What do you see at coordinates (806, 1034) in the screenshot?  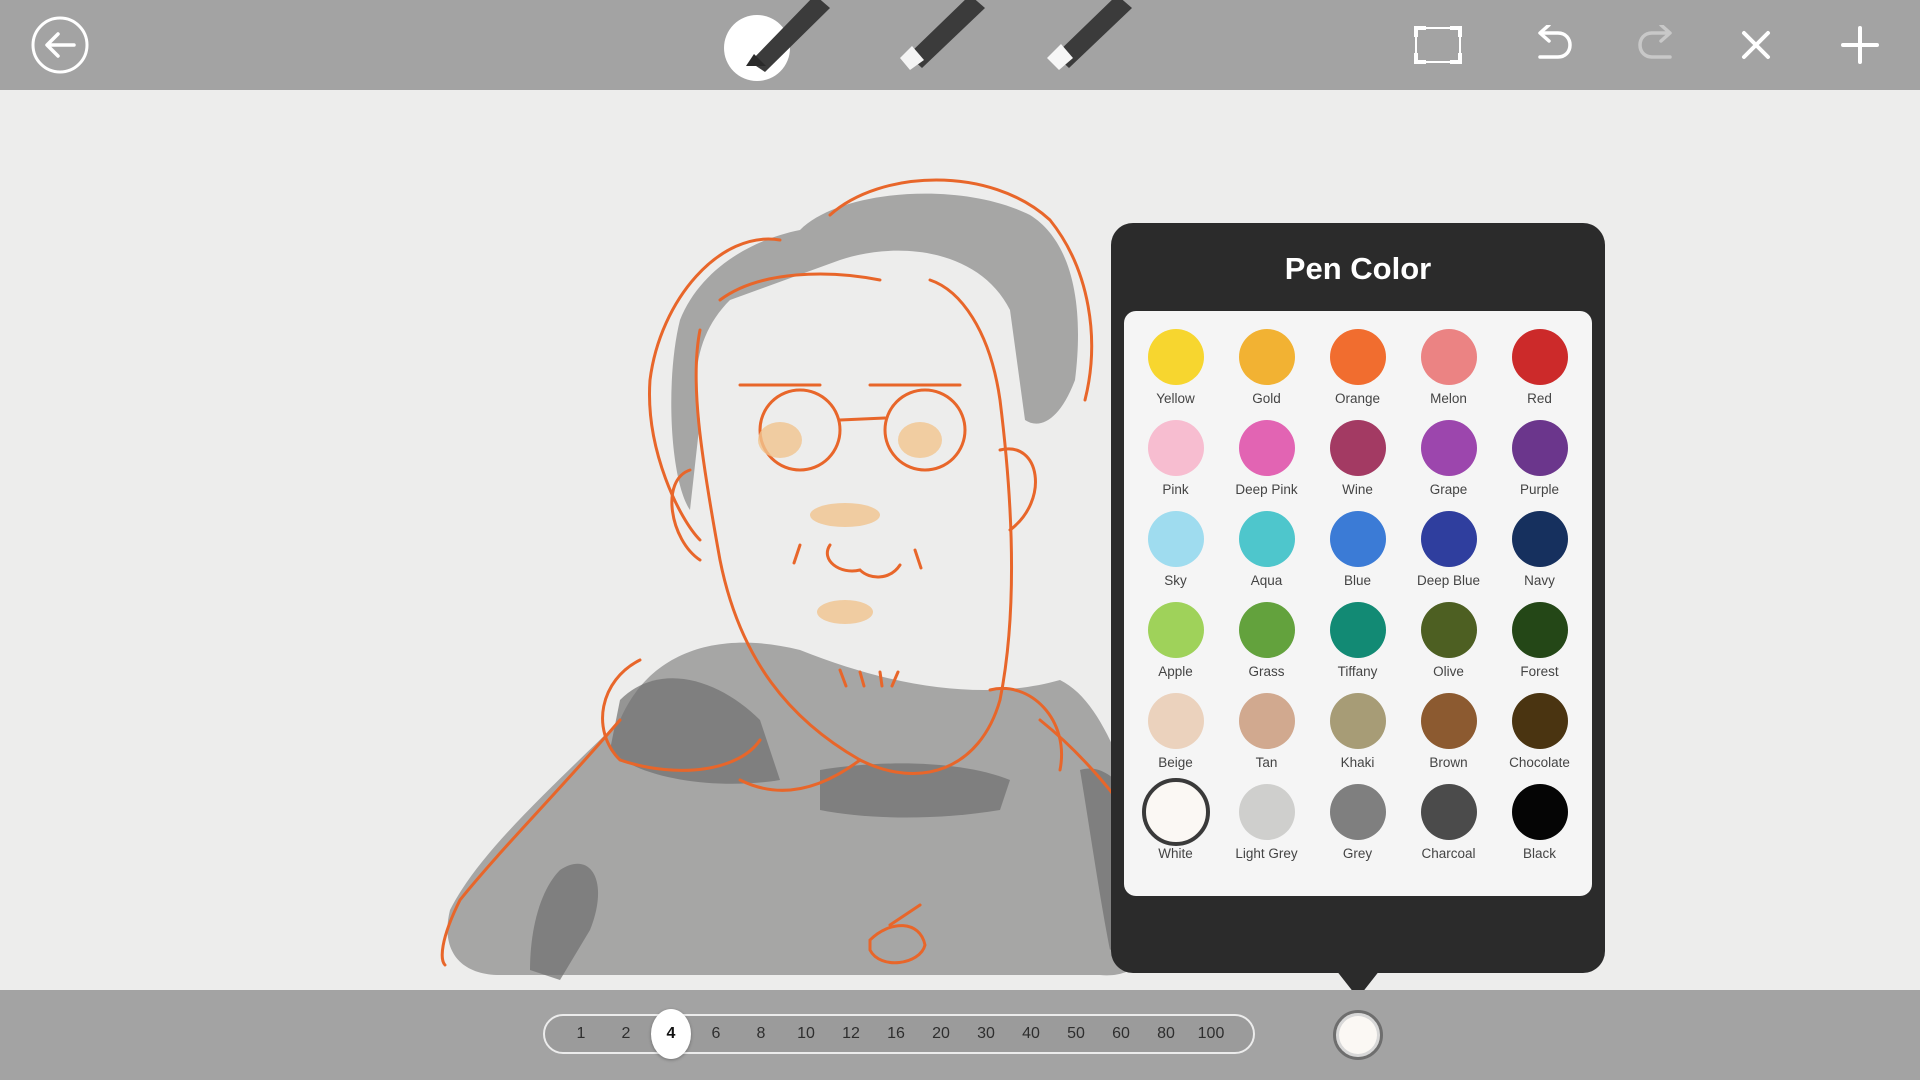 I see `pen-size-10: 10` at bounding box center [806, 1034].